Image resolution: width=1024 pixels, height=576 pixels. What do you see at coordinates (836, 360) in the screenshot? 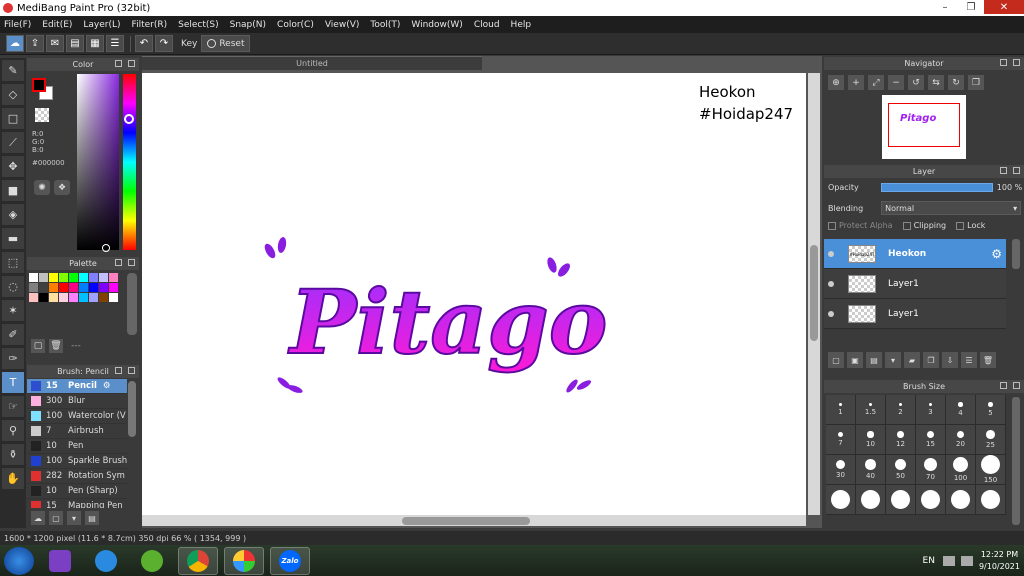
I see `new-layer-icon: ▢` at bounding box center [836, 360].